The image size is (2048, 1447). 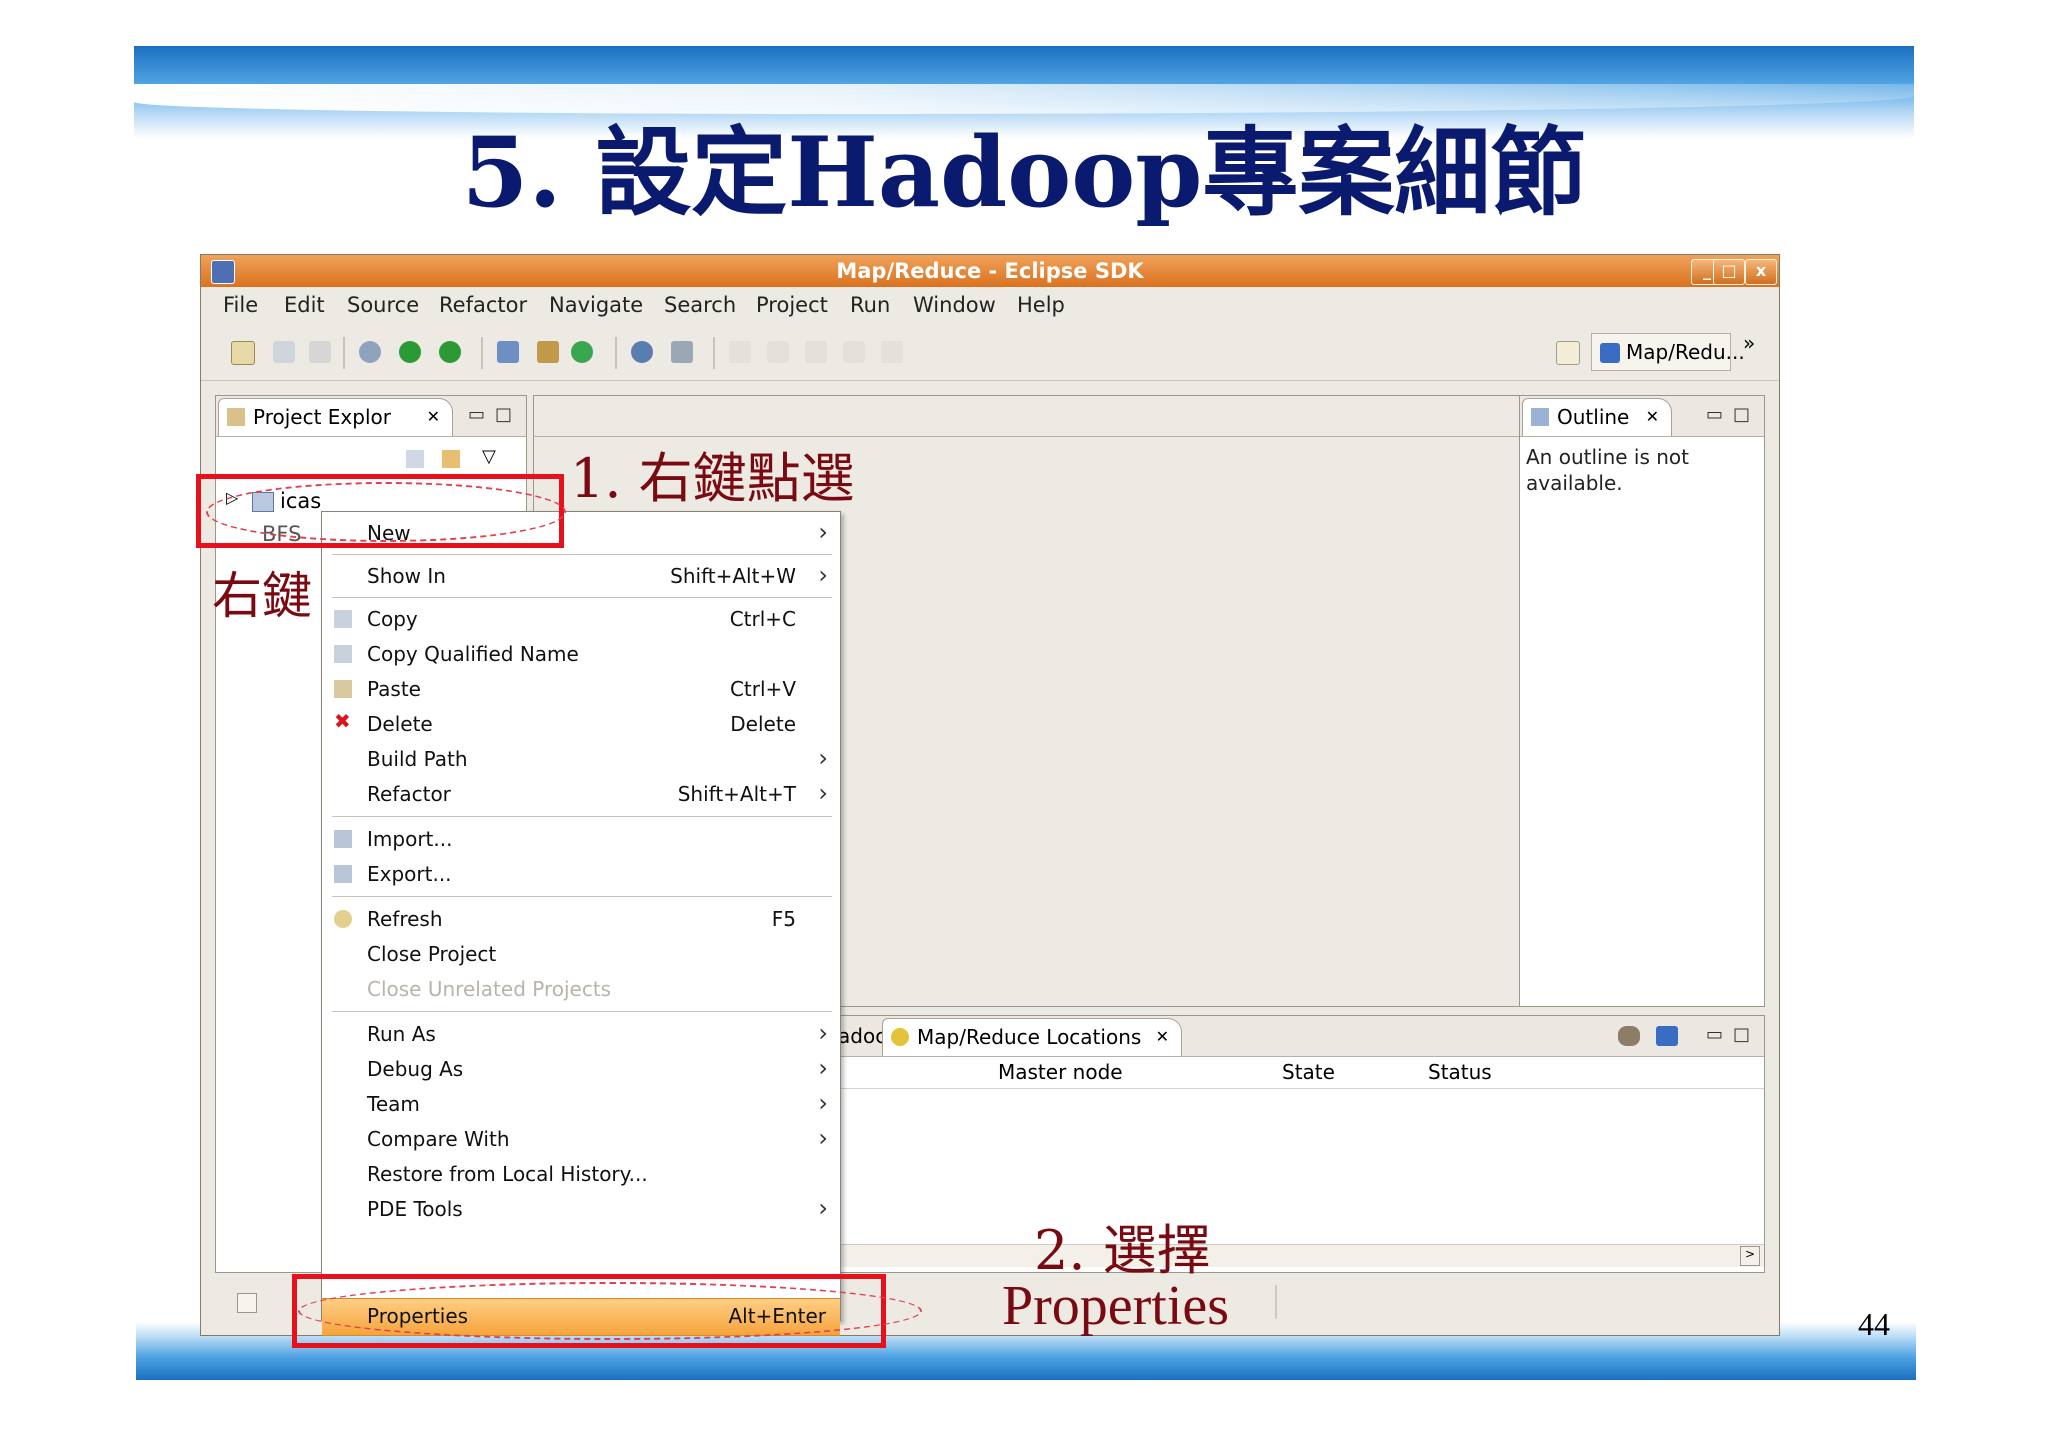 I want to click on save-icon, so click(x=284, y=352).